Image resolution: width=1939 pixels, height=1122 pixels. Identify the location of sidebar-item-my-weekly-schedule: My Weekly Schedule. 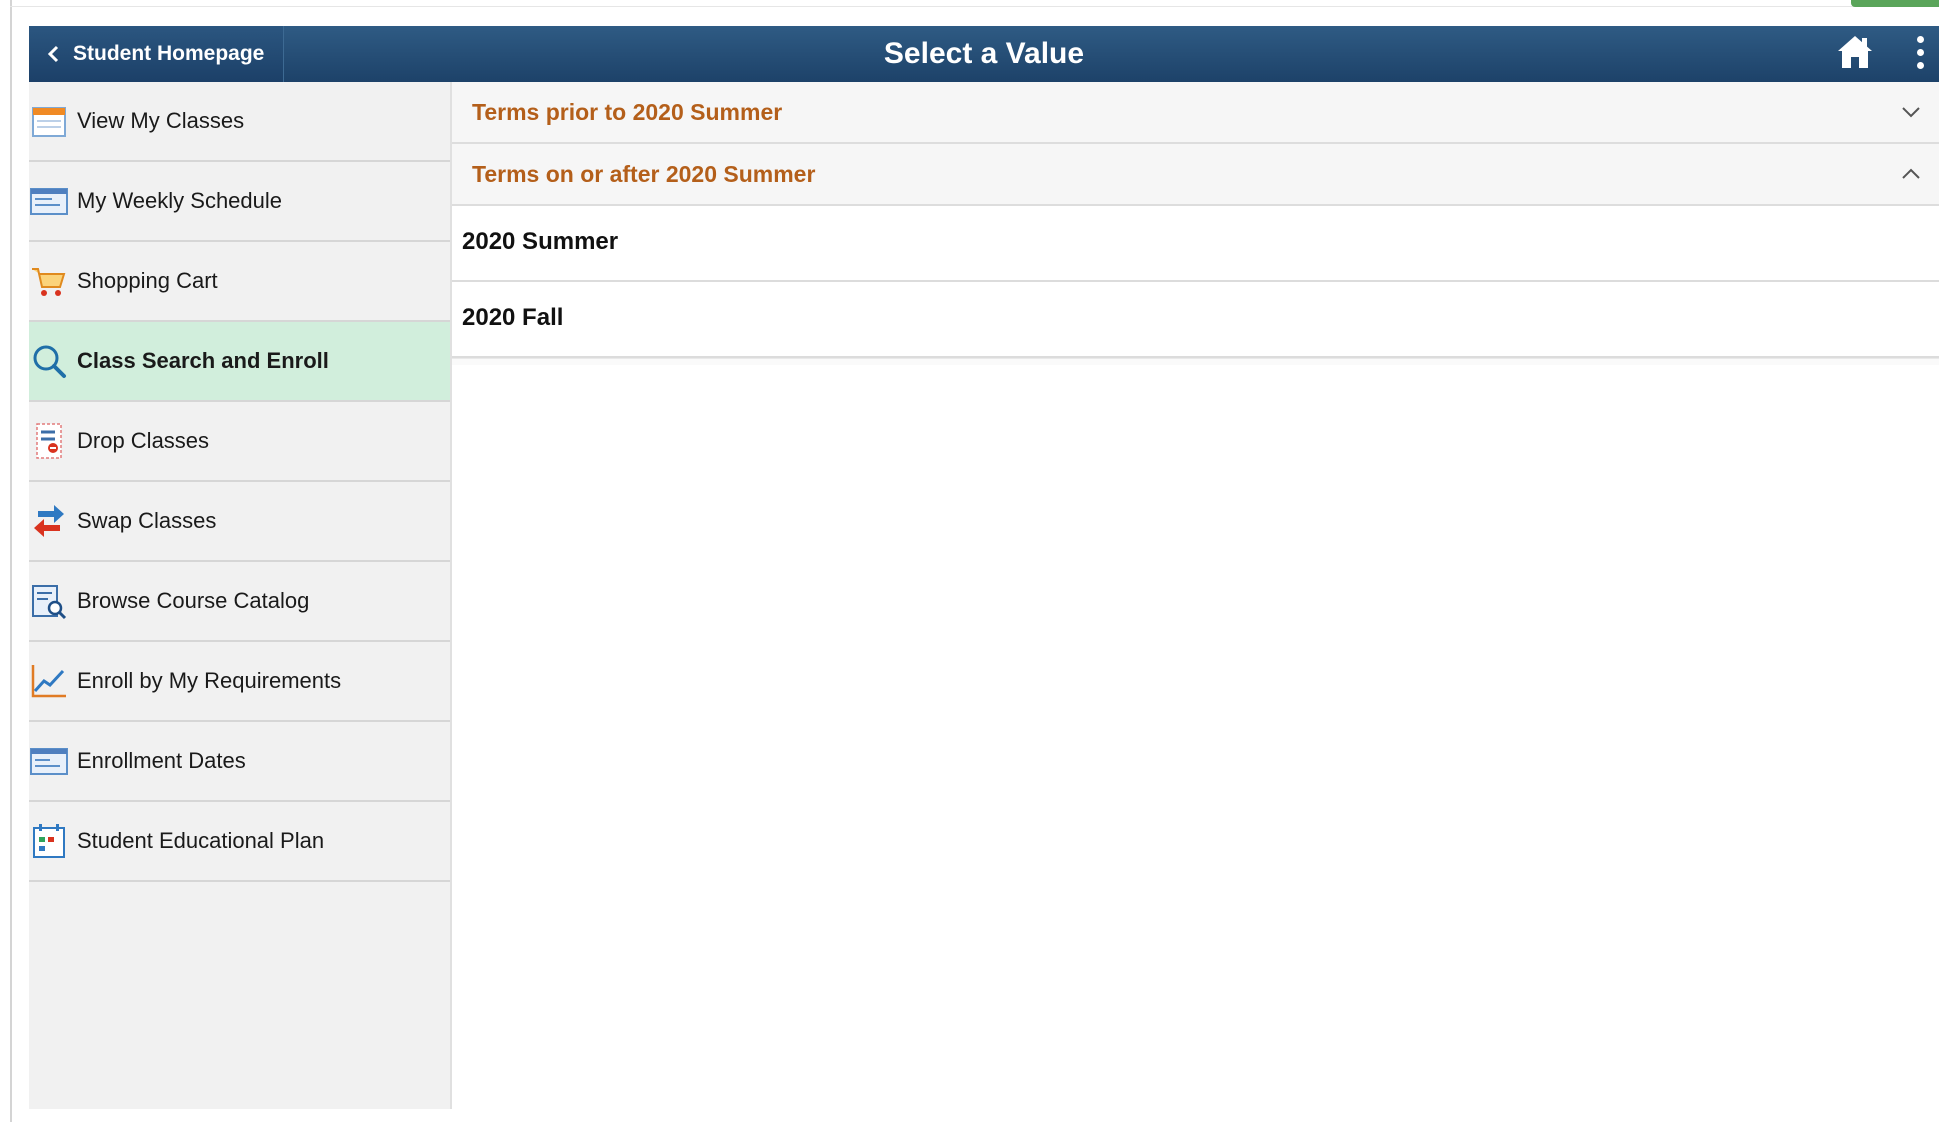
(239, 202).